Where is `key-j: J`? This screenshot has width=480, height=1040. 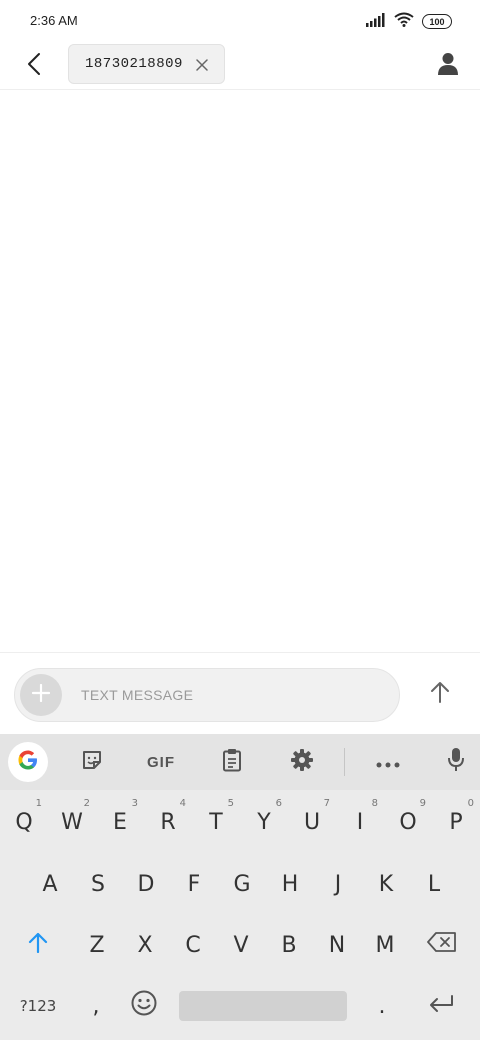 key-j: J is located at coordinates (338, 884).